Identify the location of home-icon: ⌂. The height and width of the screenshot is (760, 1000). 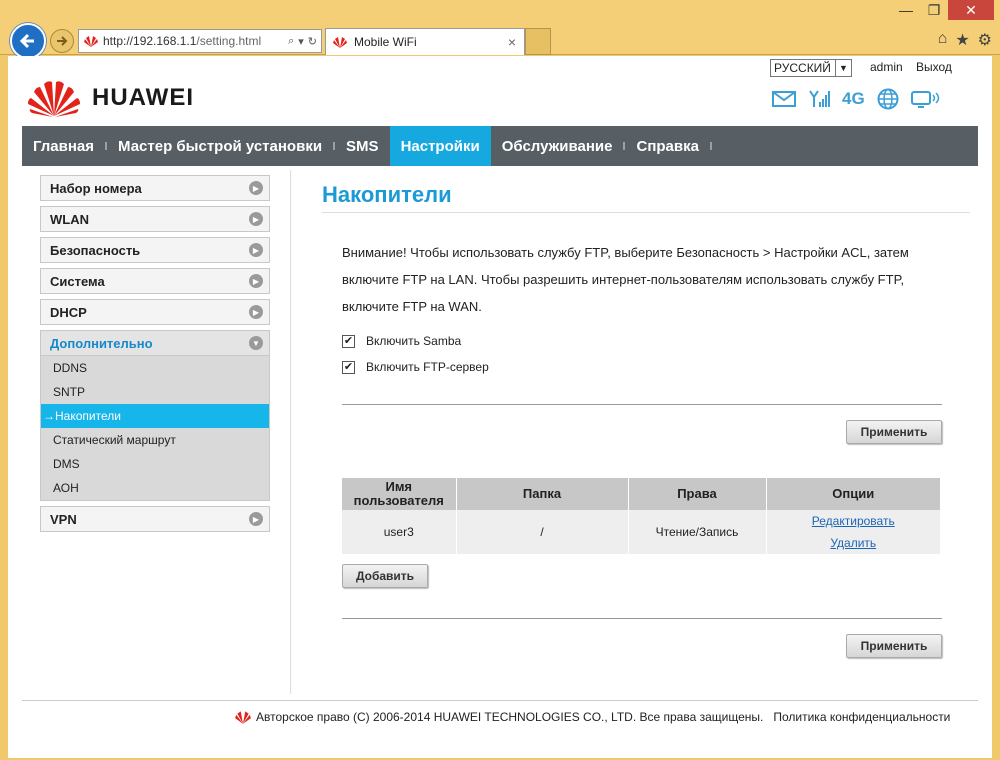
(943, 40).